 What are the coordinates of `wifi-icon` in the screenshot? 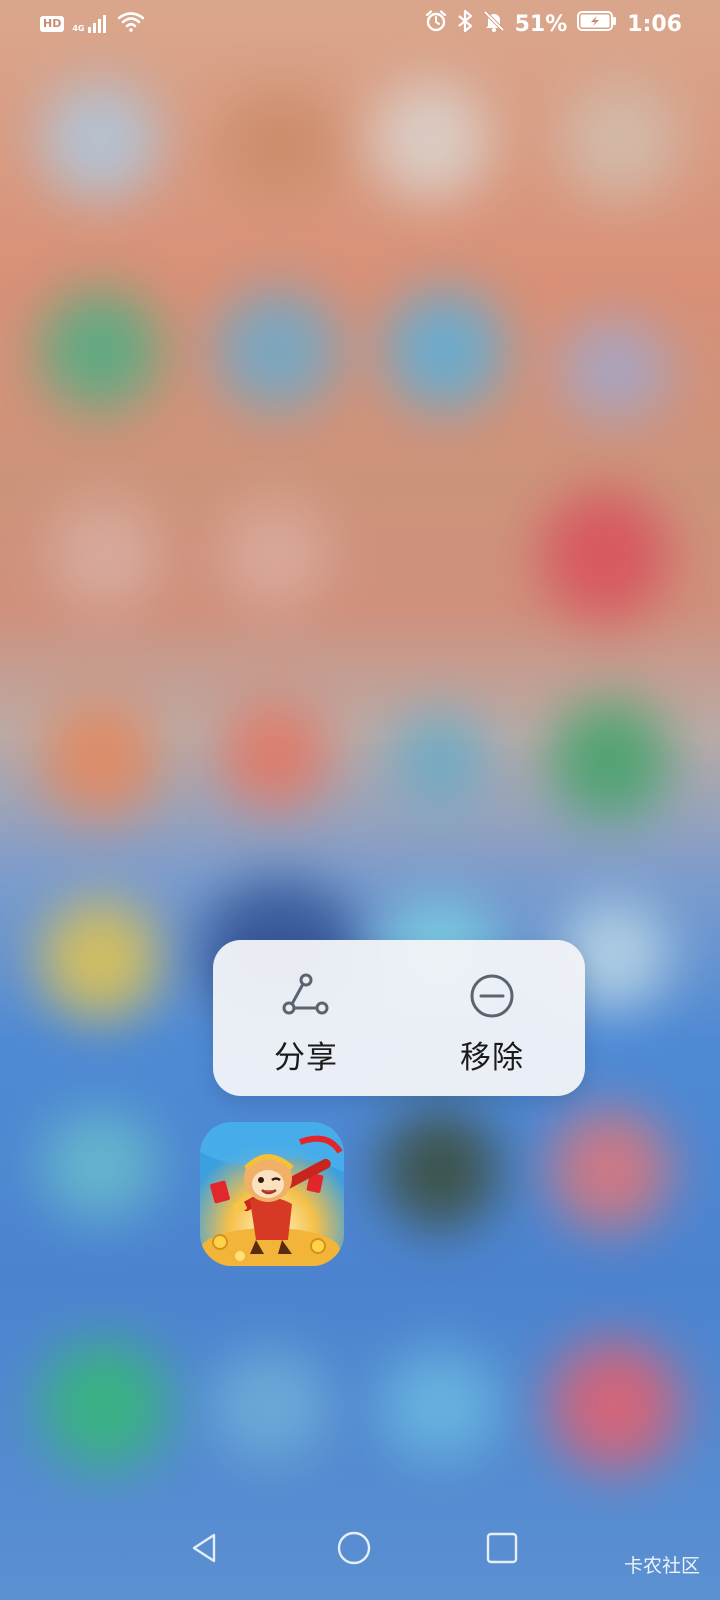 It's located at (131, 24).